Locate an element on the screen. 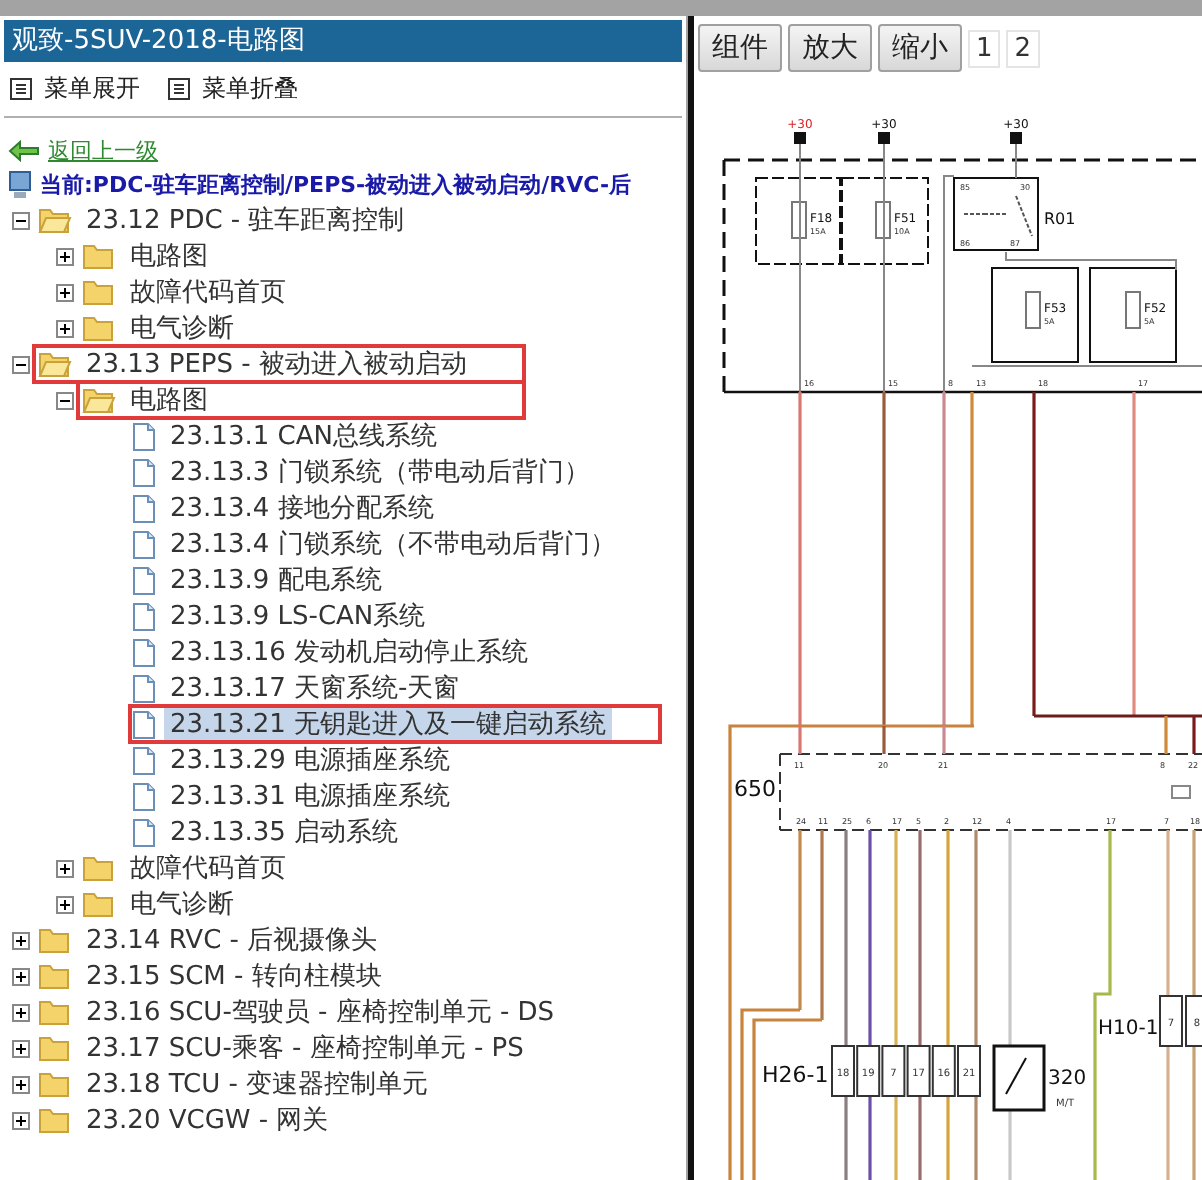 The height and width of the screenshot is (1180, 1202). tree-item: 23.18 TCU - 变速器控制单元 is located at coordinates (257, 1084).